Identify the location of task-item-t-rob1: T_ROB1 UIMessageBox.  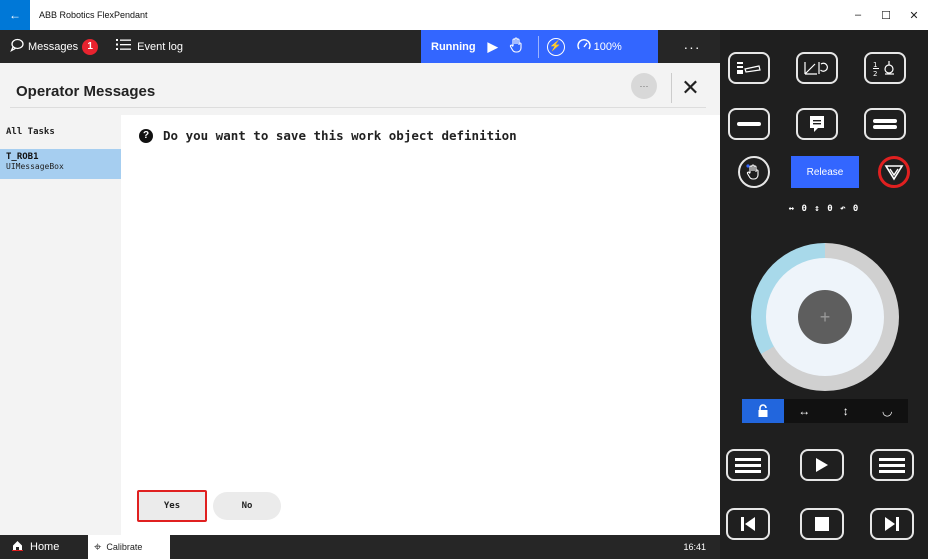
(60, 164).